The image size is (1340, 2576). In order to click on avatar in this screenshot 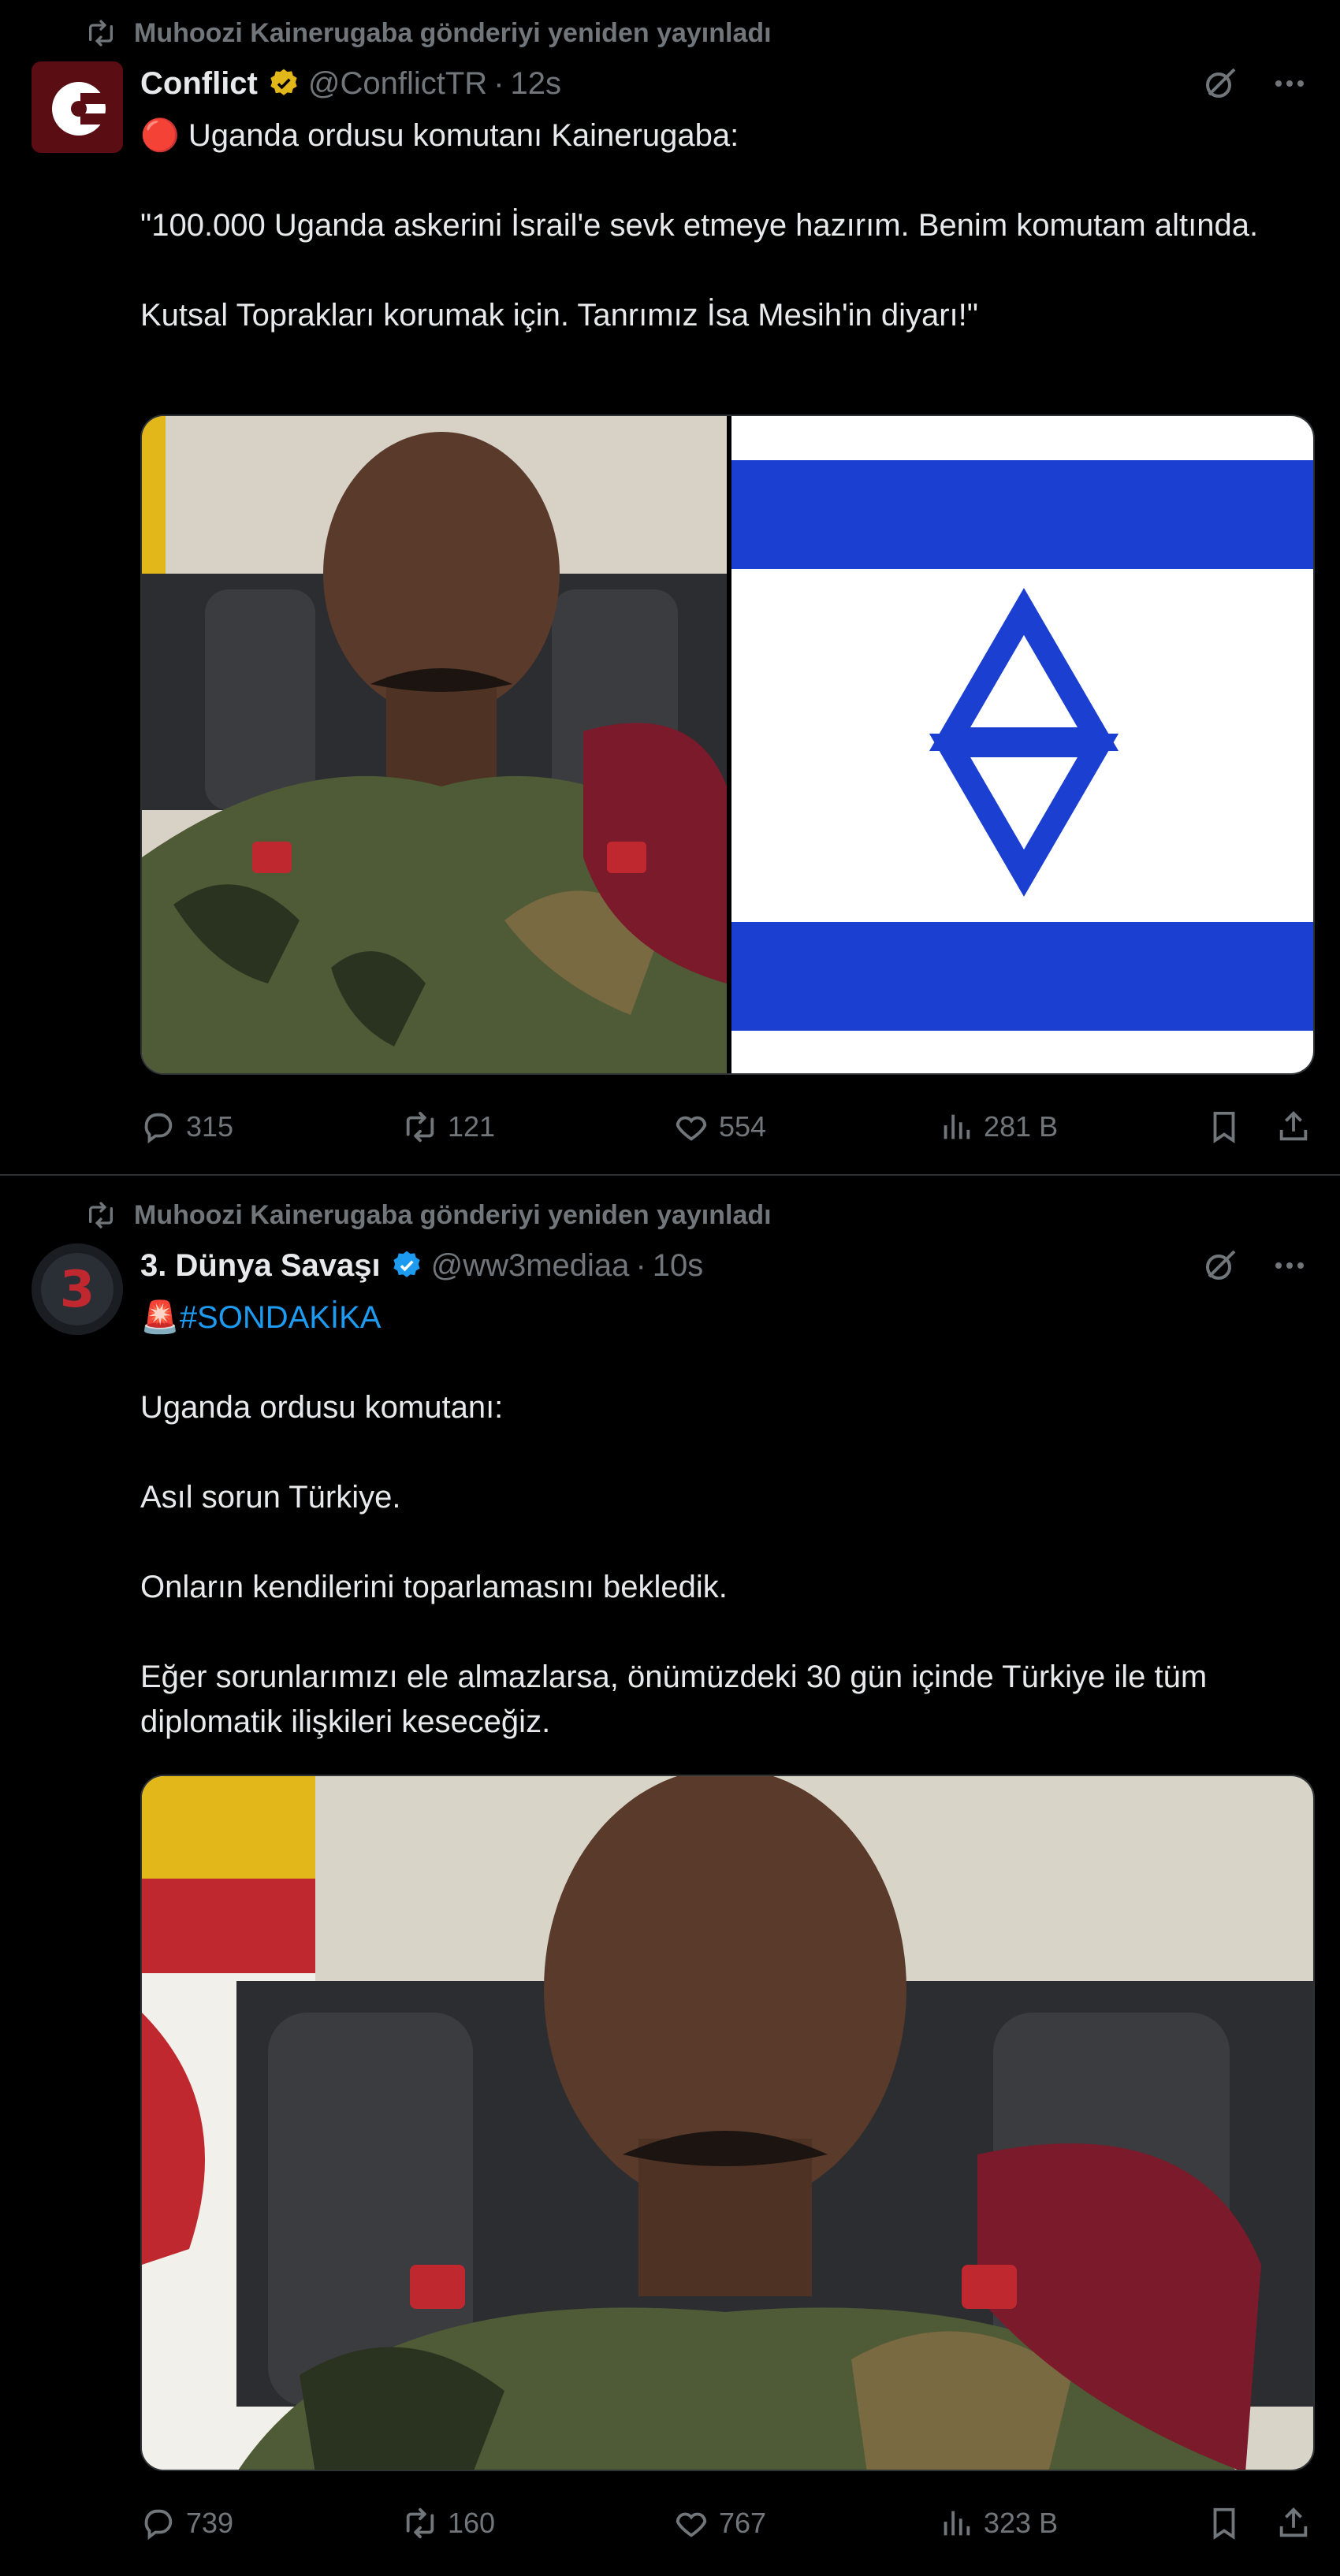, I will do `click(77, 107)`.